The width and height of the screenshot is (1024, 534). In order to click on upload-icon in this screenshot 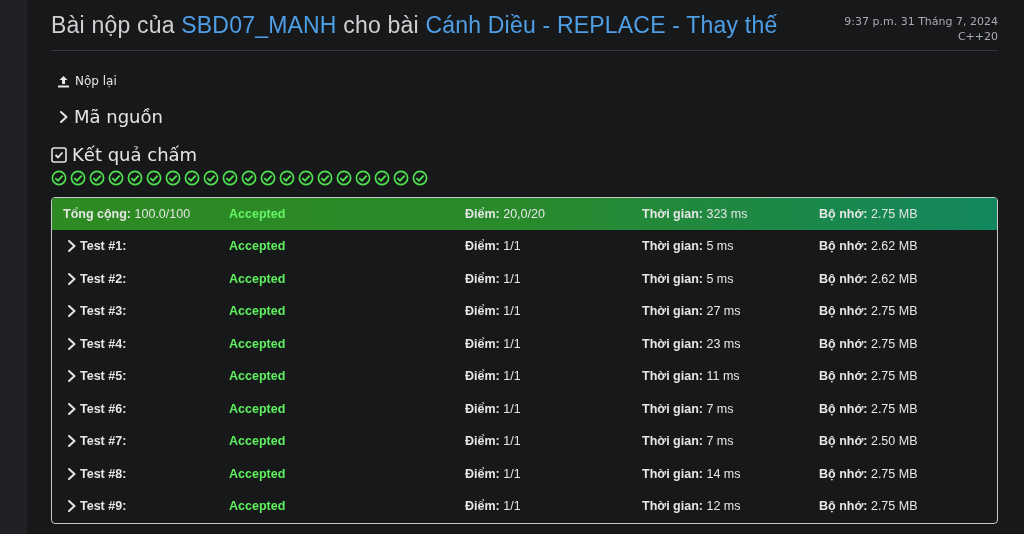, I will do `click(63, 81)`.